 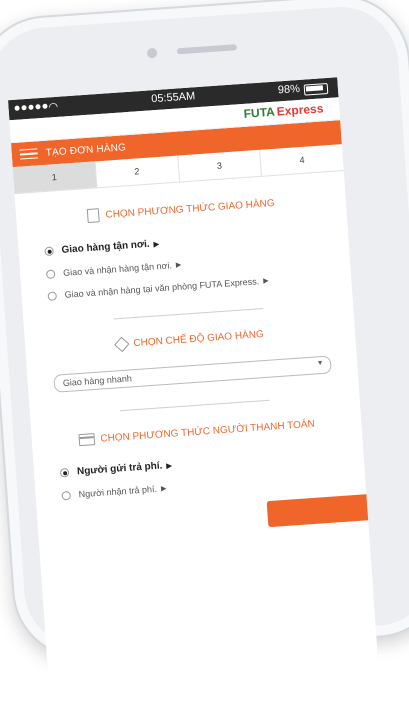 I want to click on delivery-mode-title: CHỌN CHẾ ĐỘ GIAO HÀNG, so click(x=190, y=340).